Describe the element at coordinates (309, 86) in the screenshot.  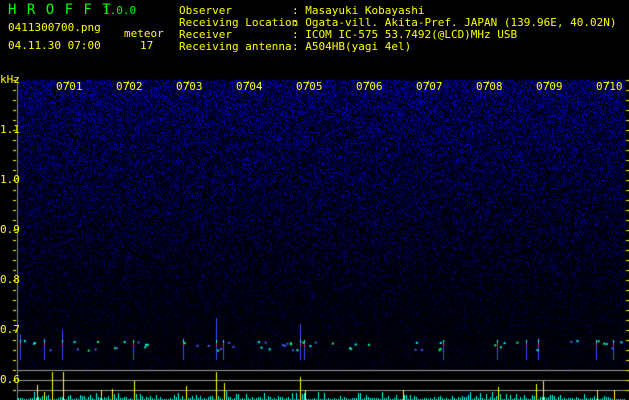
I see `time-label: 0705` at that location.